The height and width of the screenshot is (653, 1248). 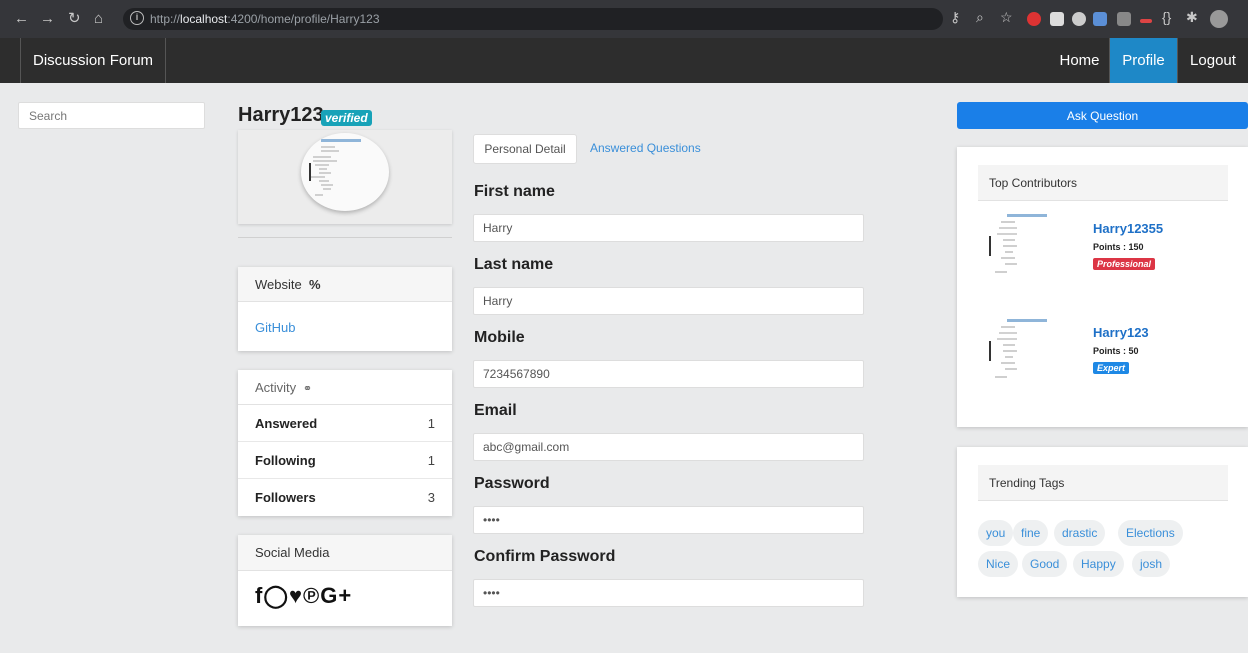 What do you see at coordinates (431, 497) in the screenshot?
I see `activity-count: 3` at bounding box center [431, 497].